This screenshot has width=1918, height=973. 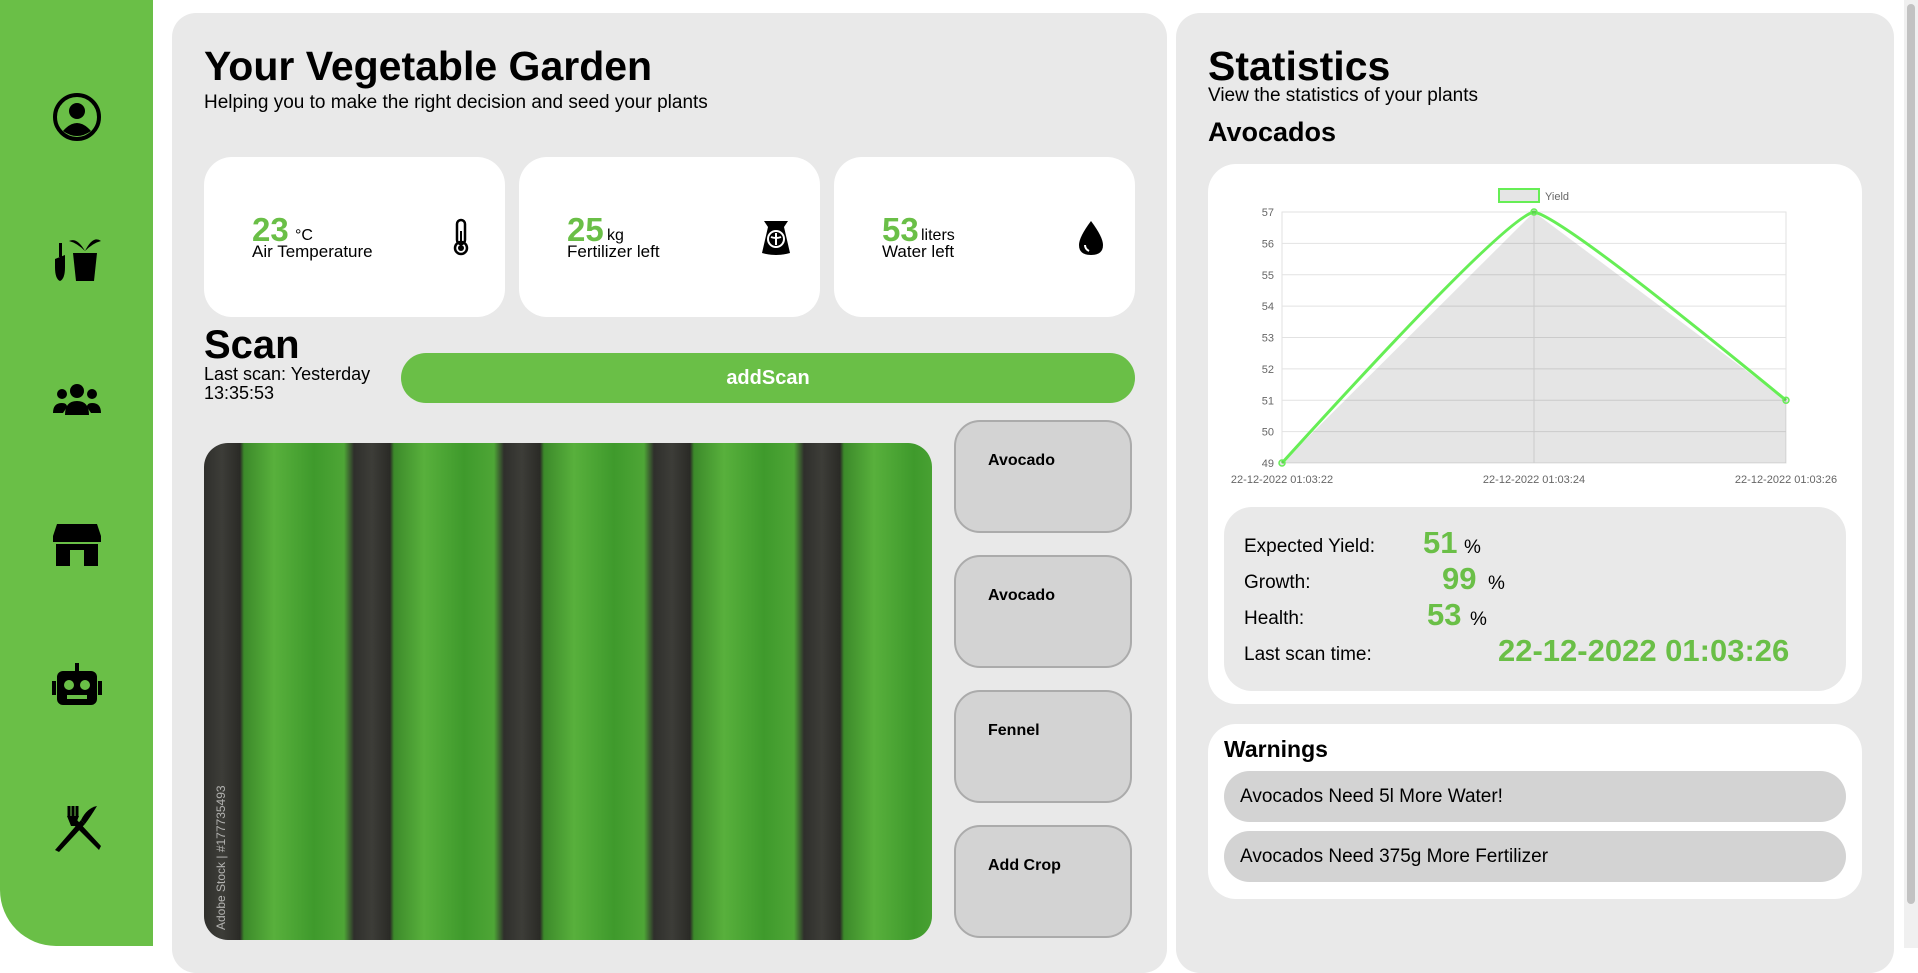 I want to click on y-tick-label: 55, so click(x=1268, y=276).